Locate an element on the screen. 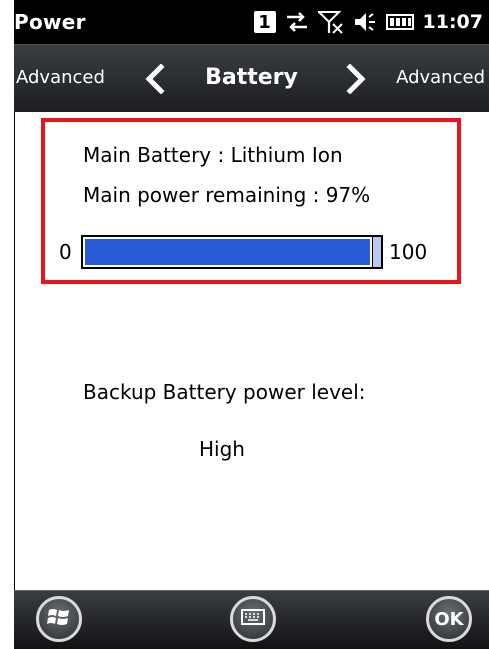 The height and width of the screenshot is (649, 489). windows-start-icon is located at coordinates (59, 619).